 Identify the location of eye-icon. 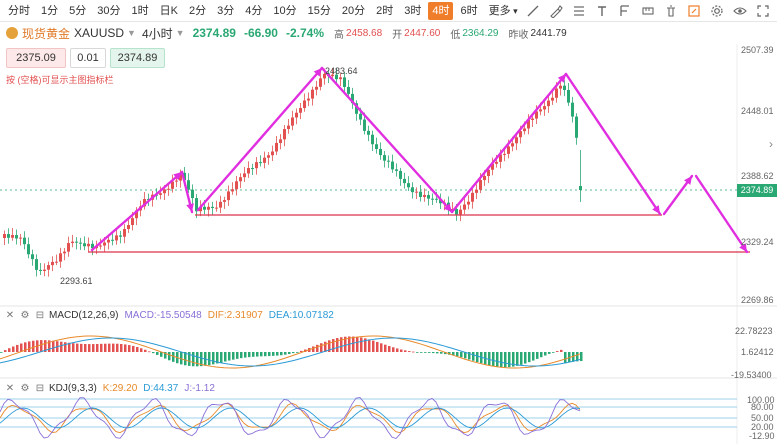
(740, 11).